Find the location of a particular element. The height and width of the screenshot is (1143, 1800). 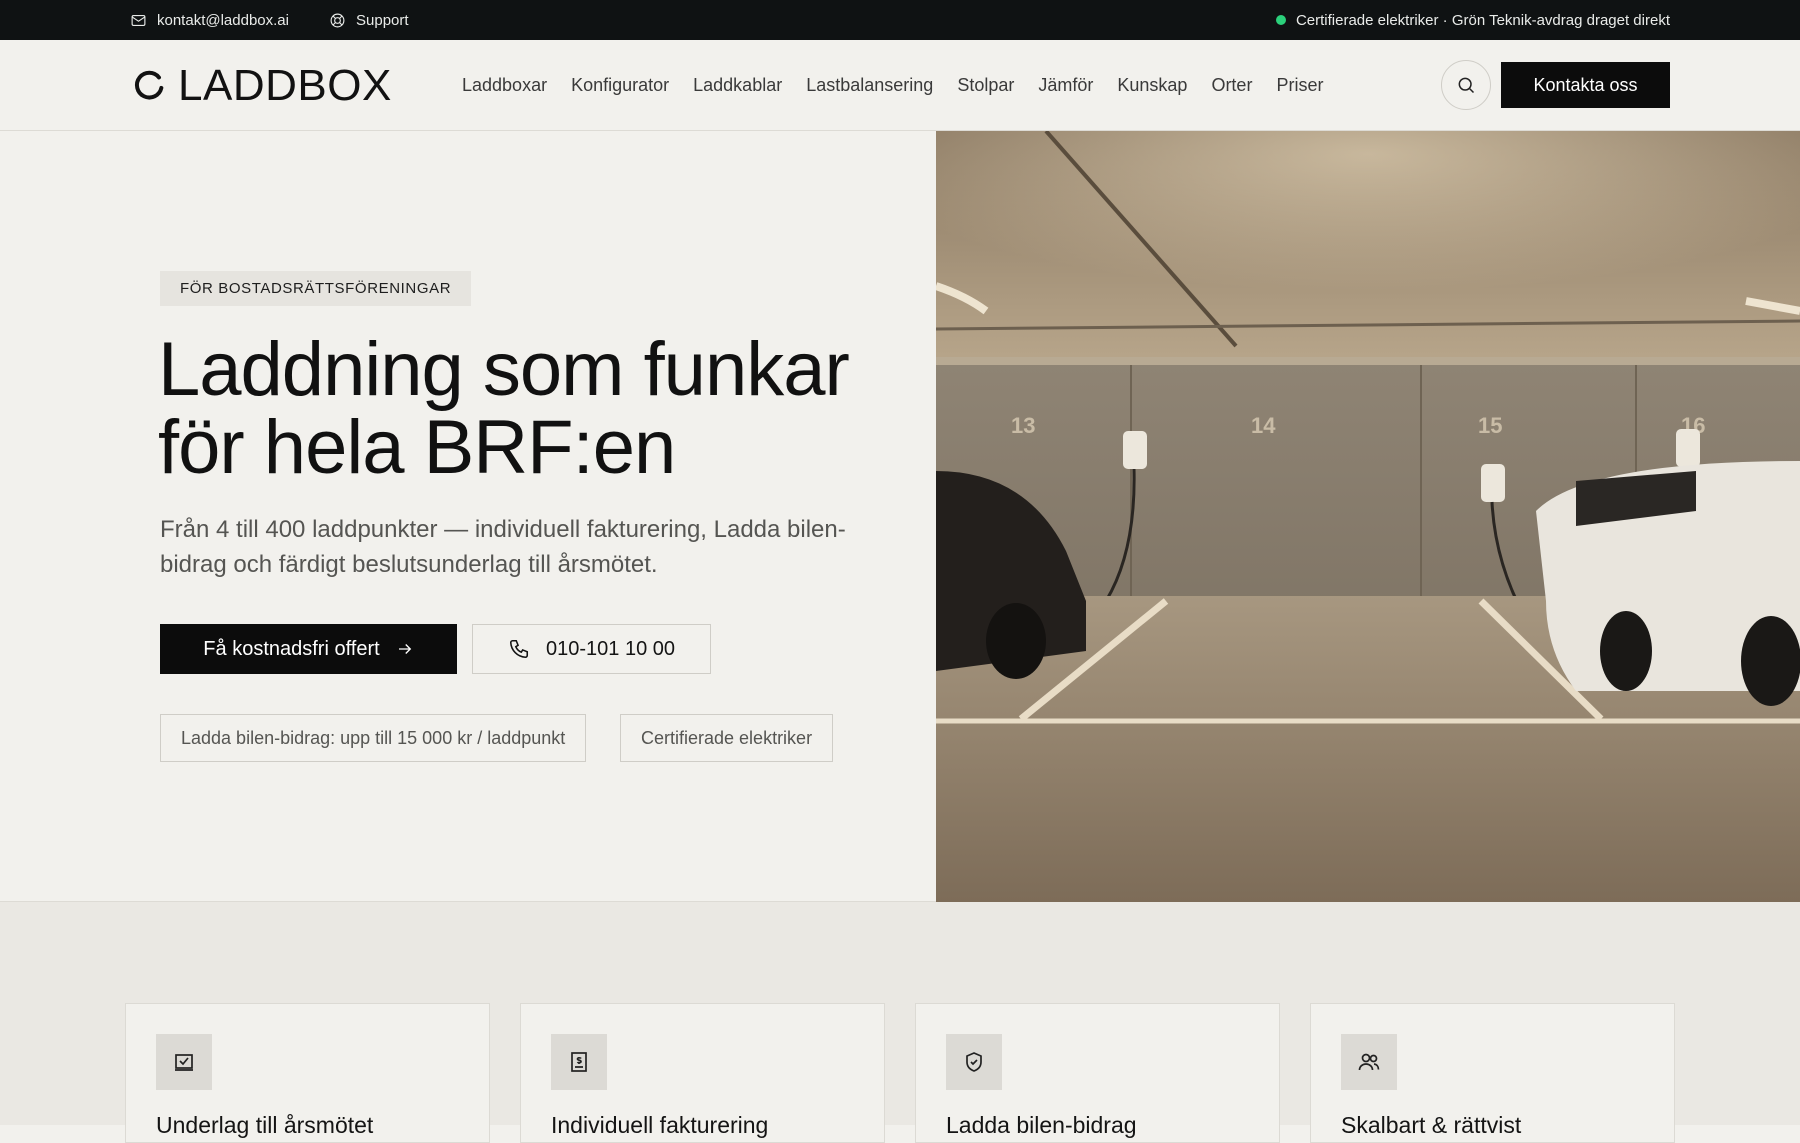

search-button is located at coordinates (1466, 85).